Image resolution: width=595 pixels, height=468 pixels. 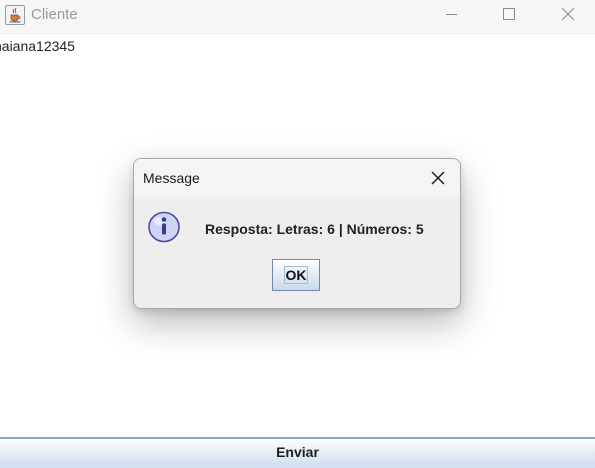 I want to click on dialog-message: Resposta: Letras: 6 | Números: 5, so click(x=314, y=229).